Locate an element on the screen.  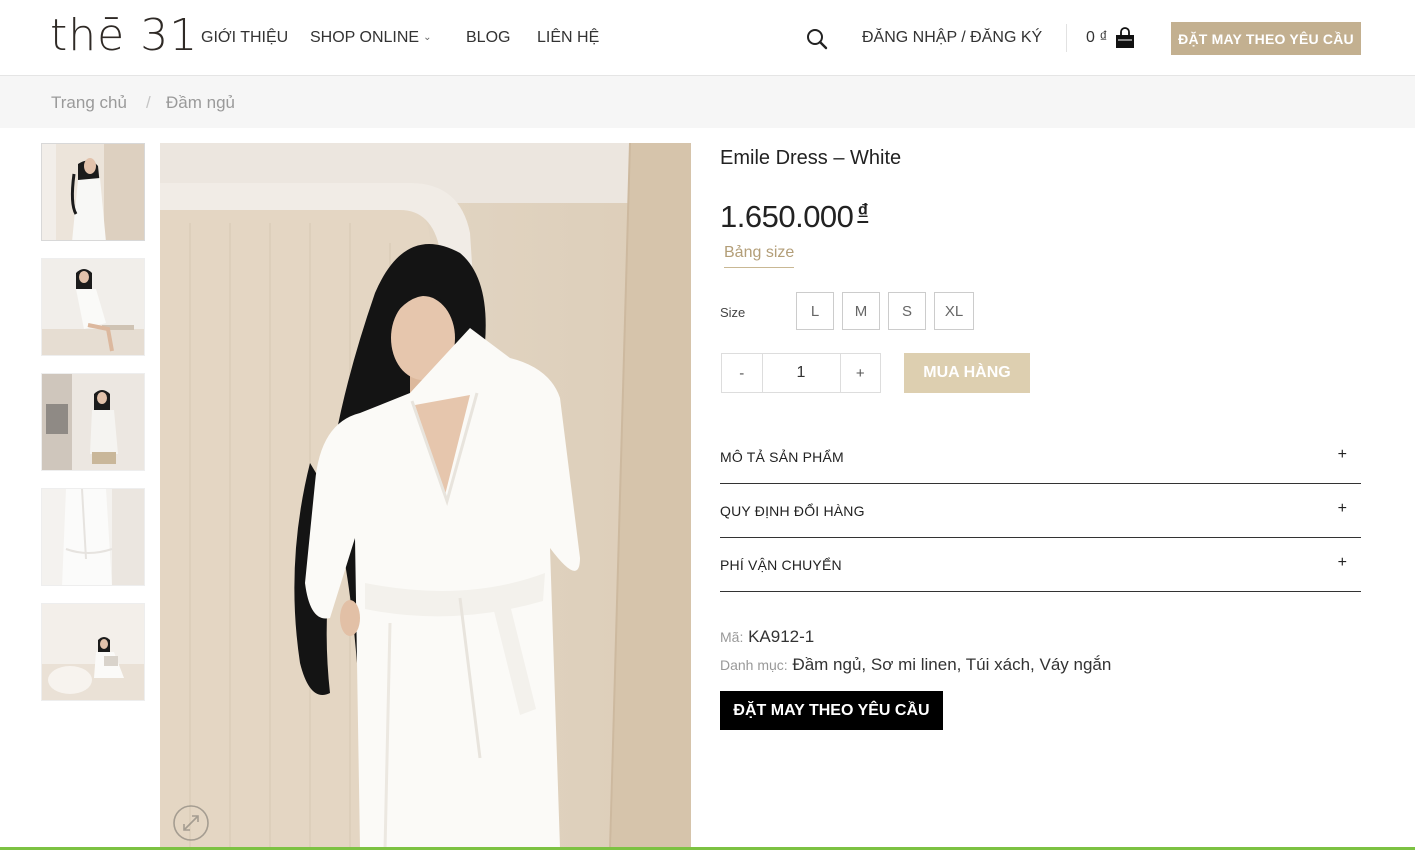
size-option-m: M is located at coordinates (861, 311).